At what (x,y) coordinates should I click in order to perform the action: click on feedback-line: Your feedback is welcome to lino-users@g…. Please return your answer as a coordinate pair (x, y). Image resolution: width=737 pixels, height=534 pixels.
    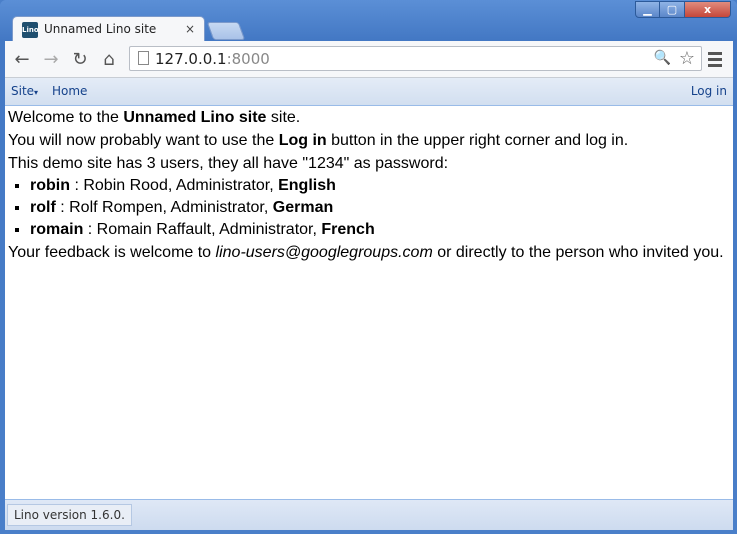
    Looking at the image, I should click on (369, 252).